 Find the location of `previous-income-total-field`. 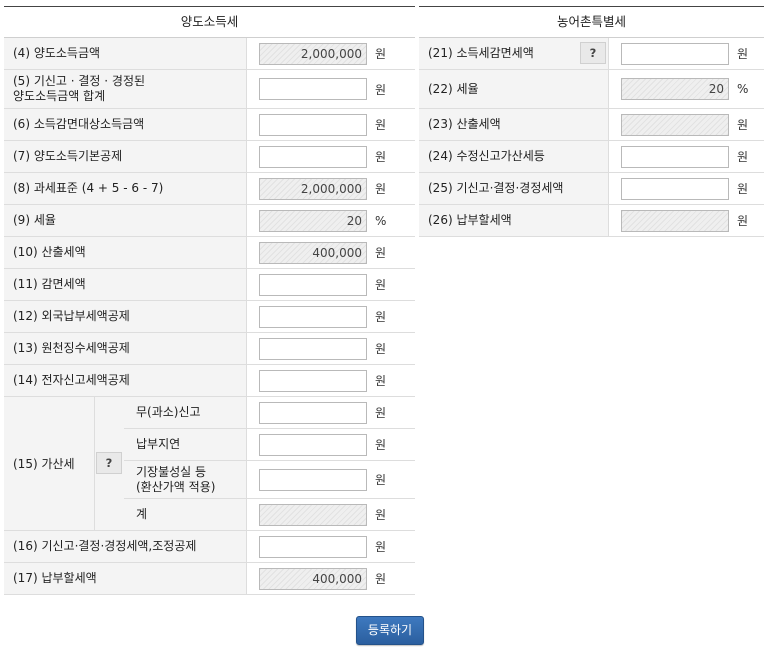

previous-income-total-field is located at coordinates (313, 89).